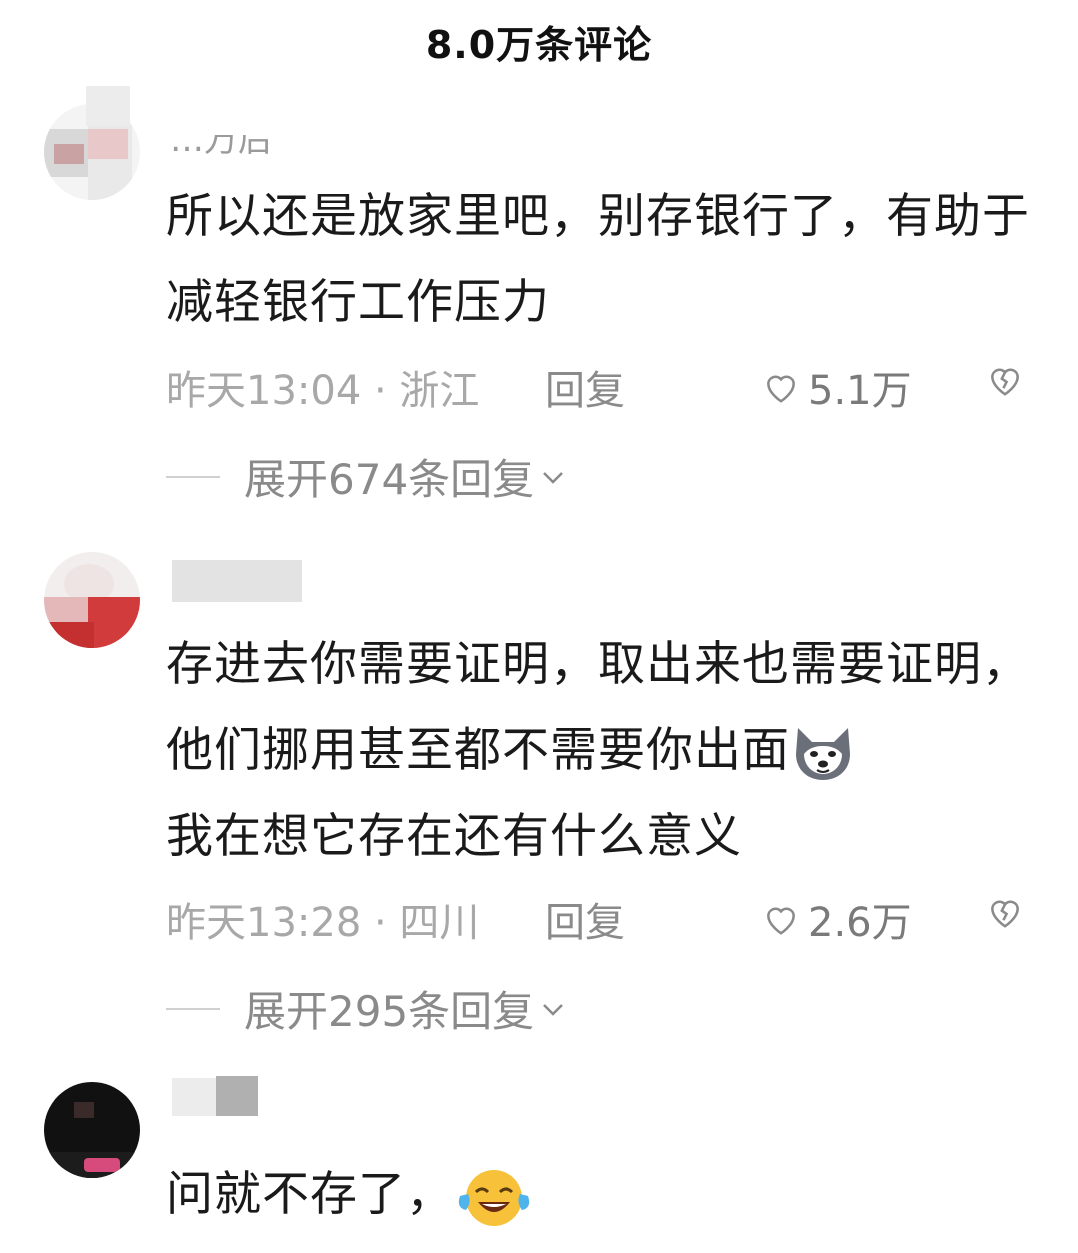 This screenshot has height=1253, width=1078. I want to click on expand-replies-button: 展开295条回复, so click(366, 1008).